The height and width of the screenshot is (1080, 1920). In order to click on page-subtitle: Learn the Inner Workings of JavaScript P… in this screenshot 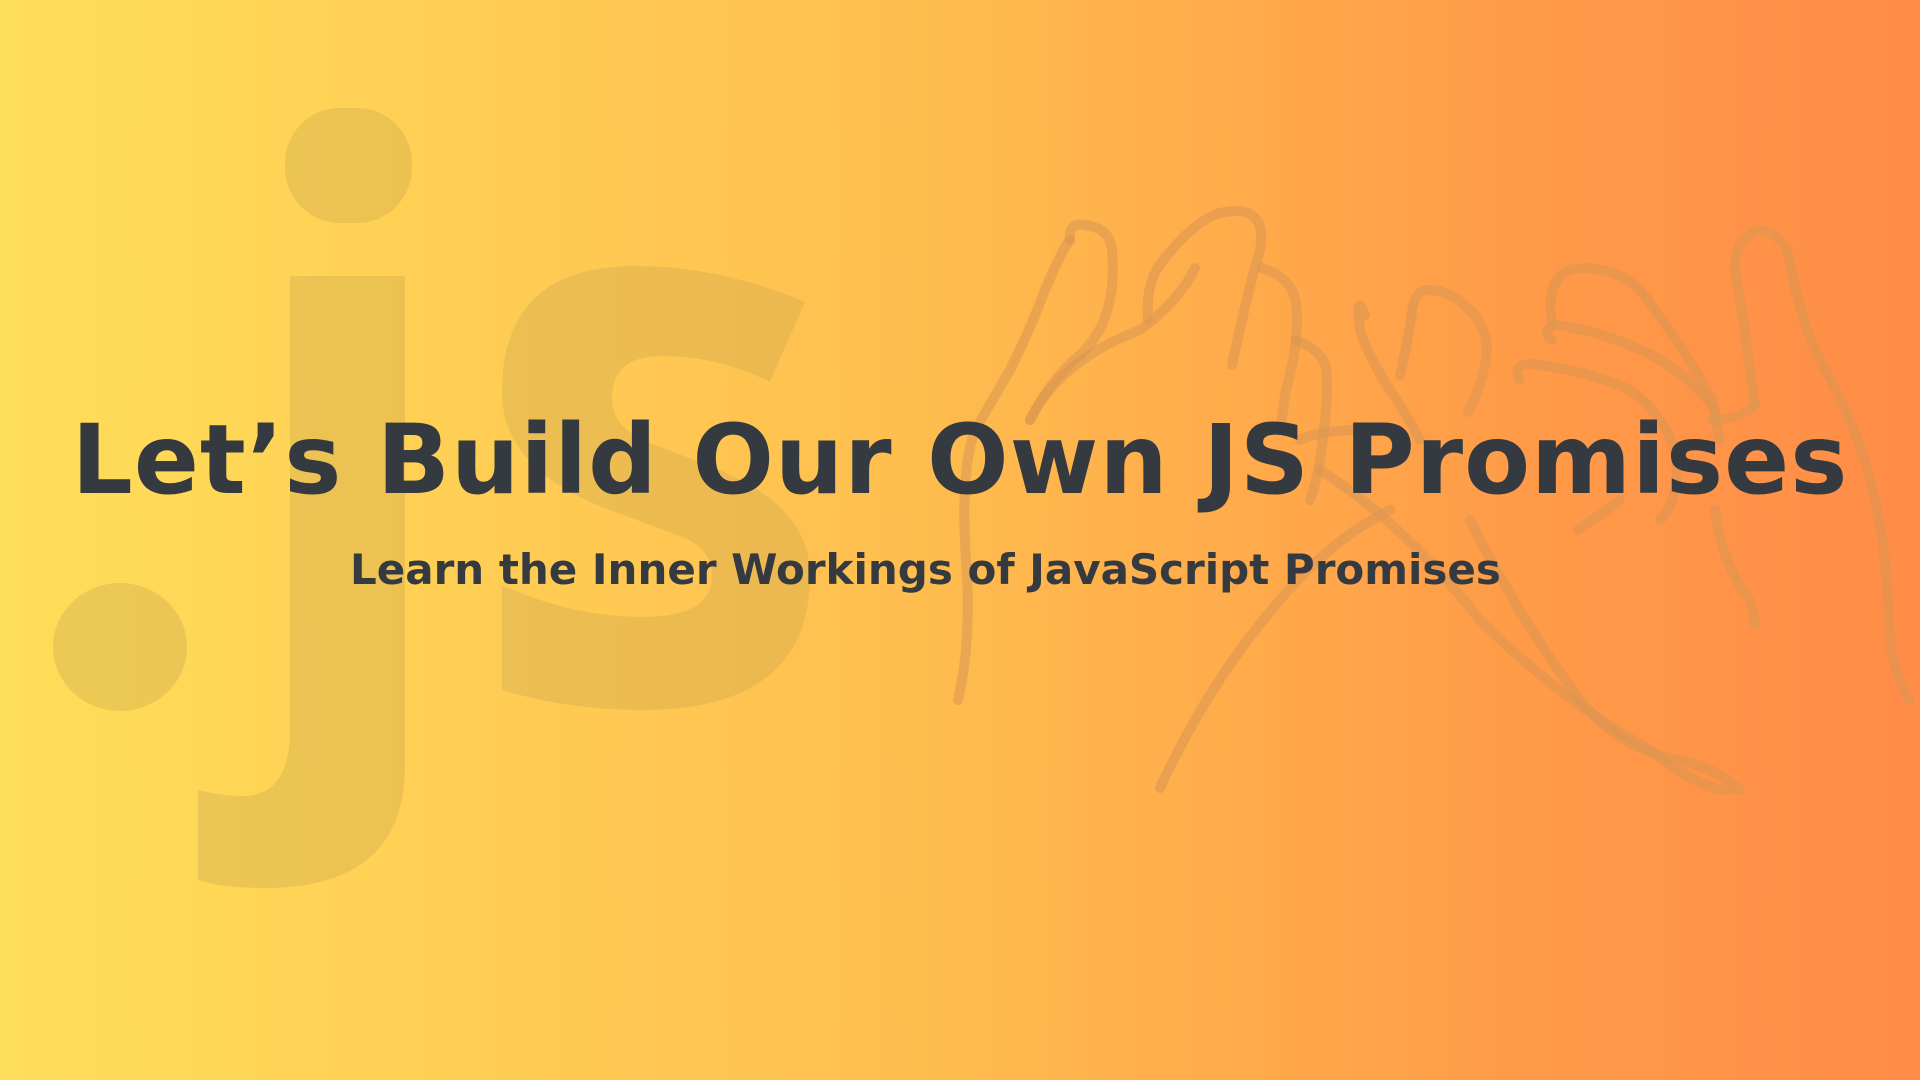, I will do `click(925, 569)`.